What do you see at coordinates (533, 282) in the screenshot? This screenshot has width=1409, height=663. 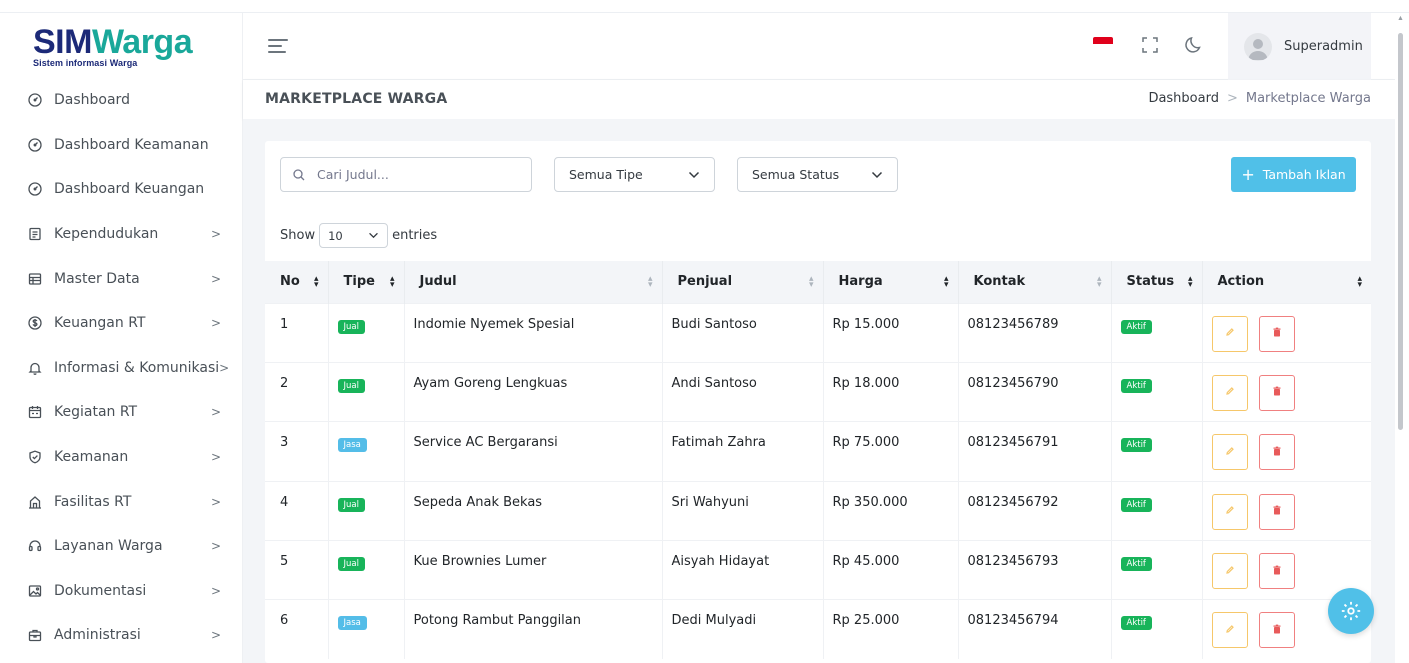 I see `column-header-judul: Judul ▴ ▾` at bounding box center [533, 282].